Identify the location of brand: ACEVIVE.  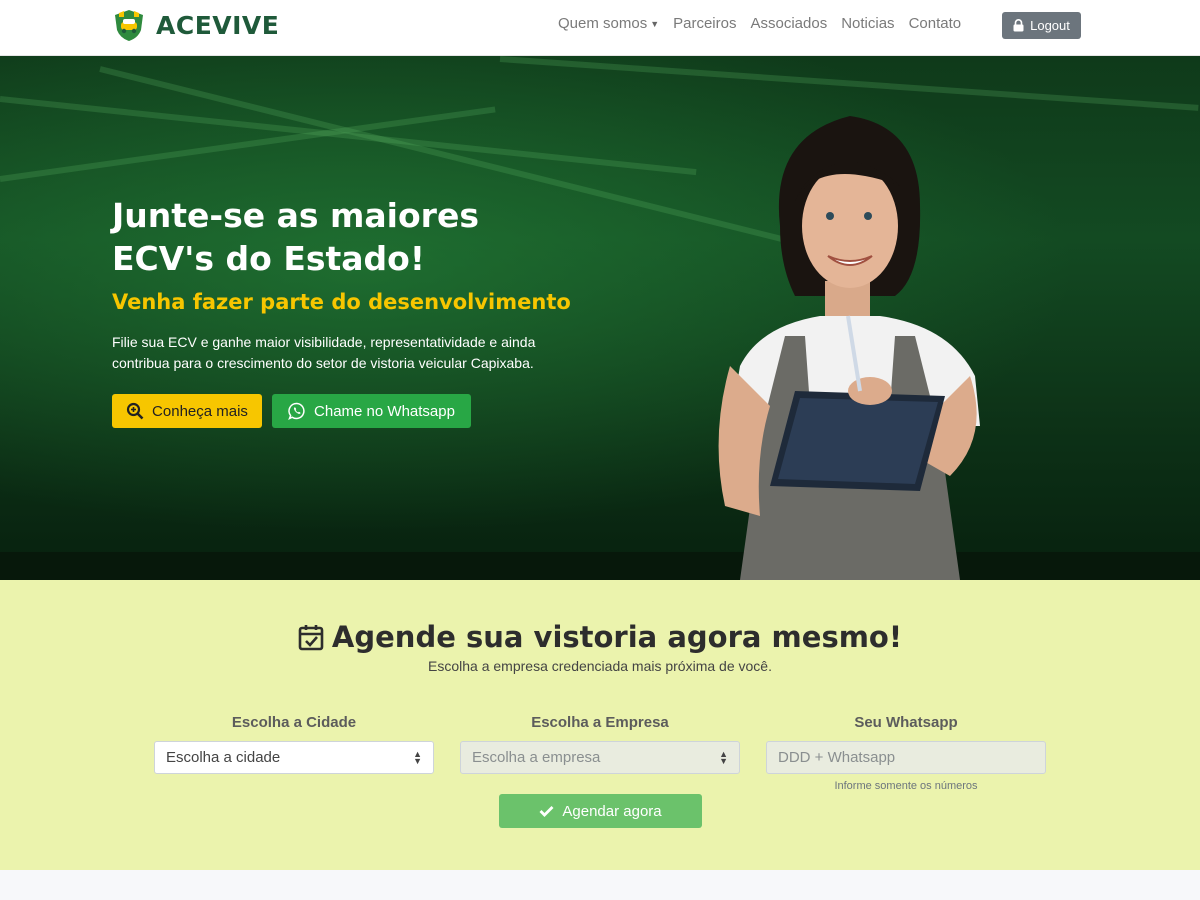
(195, 25).